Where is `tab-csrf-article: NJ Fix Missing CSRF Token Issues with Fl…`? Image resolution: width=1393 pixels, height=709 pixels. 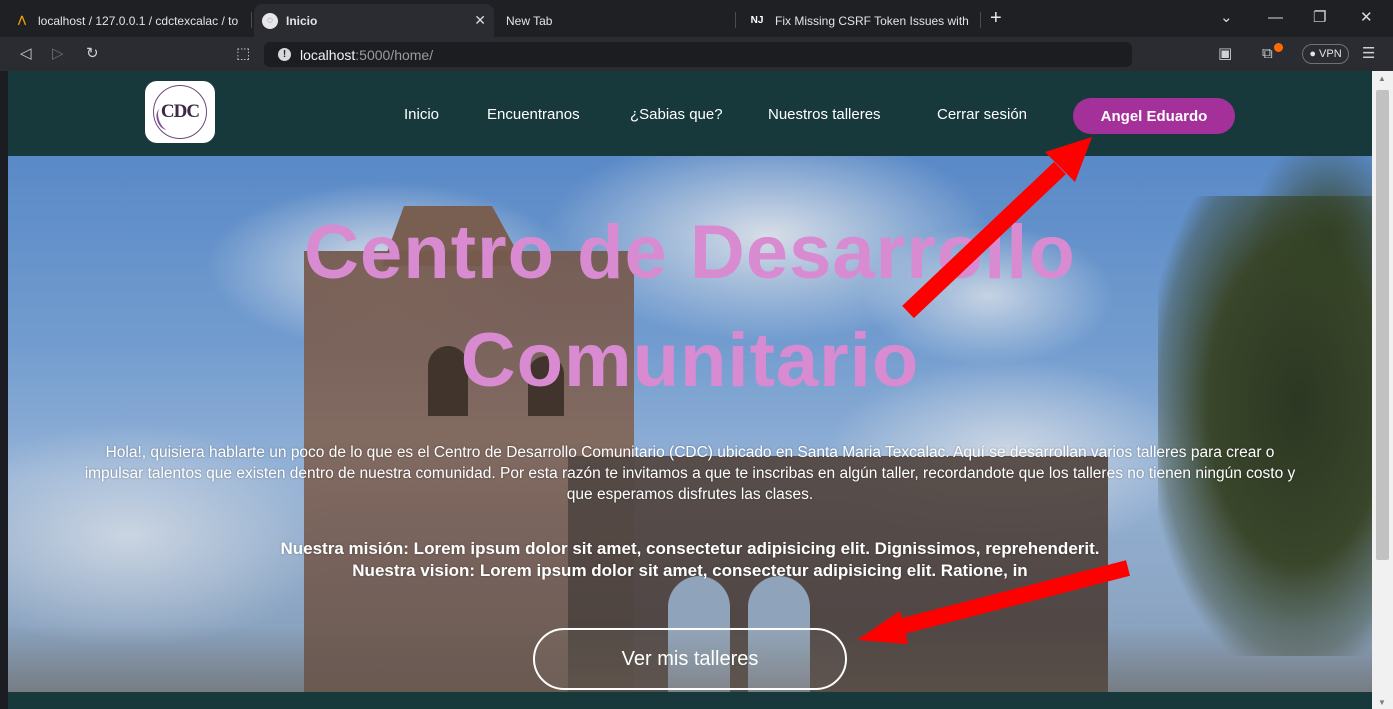
tab-csrf-article: NJ Fix Missing CSRF Token Issues with Fl… is located at coordinates (859, 20).